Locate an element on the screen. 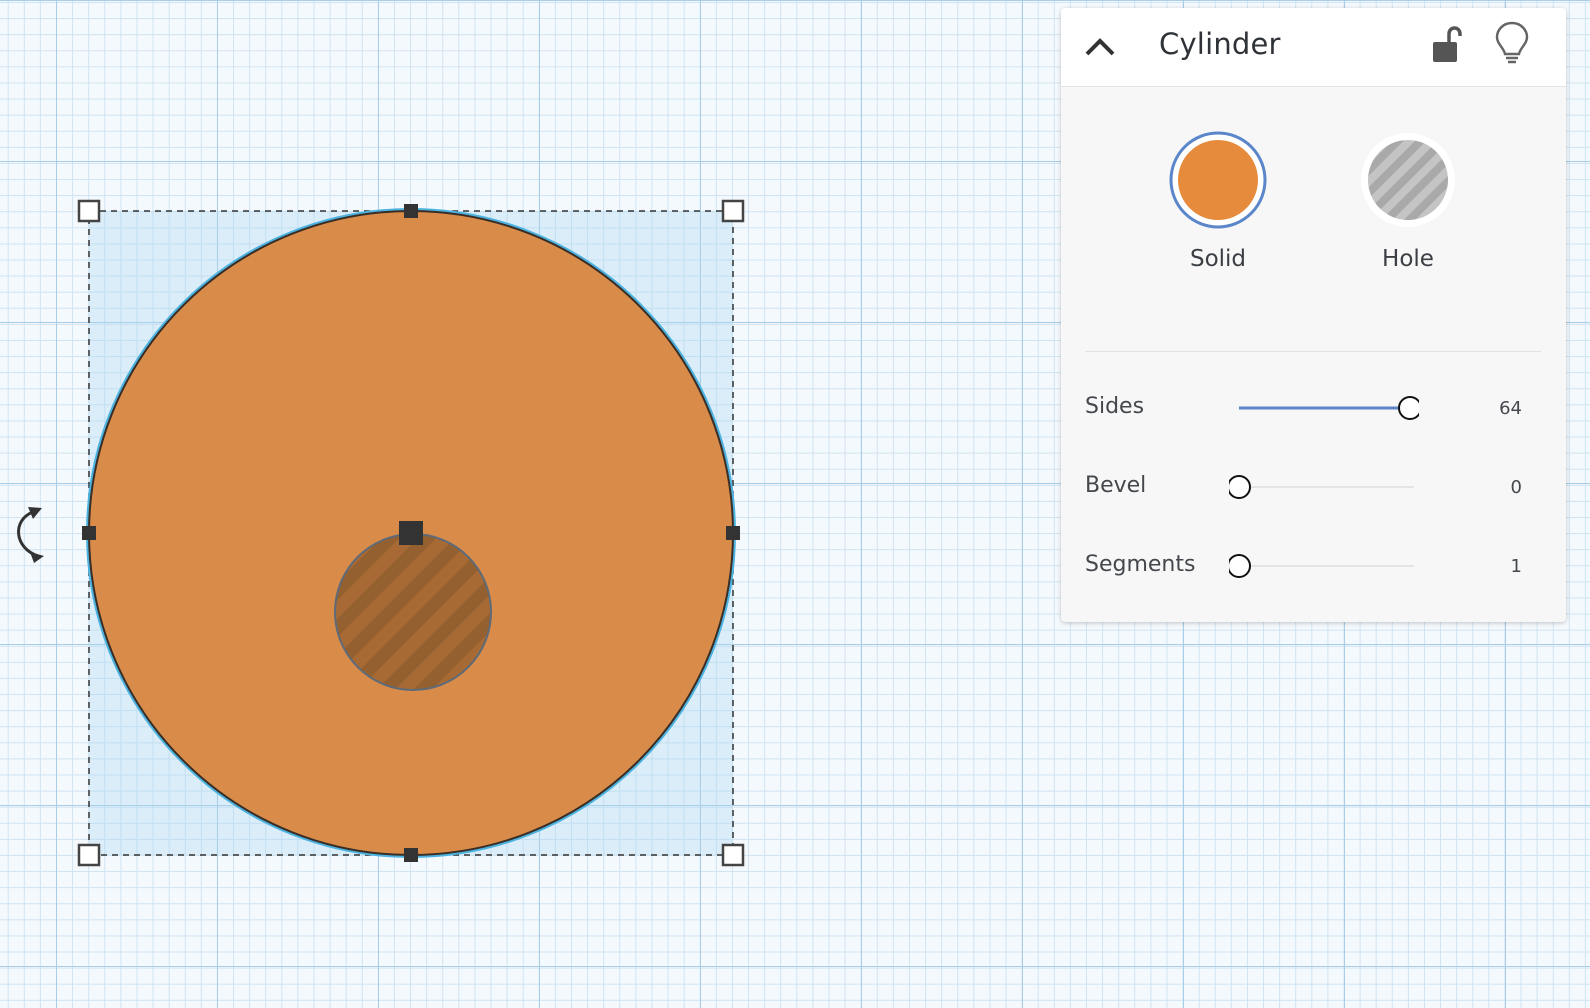  bevel-row: Bevel 0 is located at coordinates (1313, 487).